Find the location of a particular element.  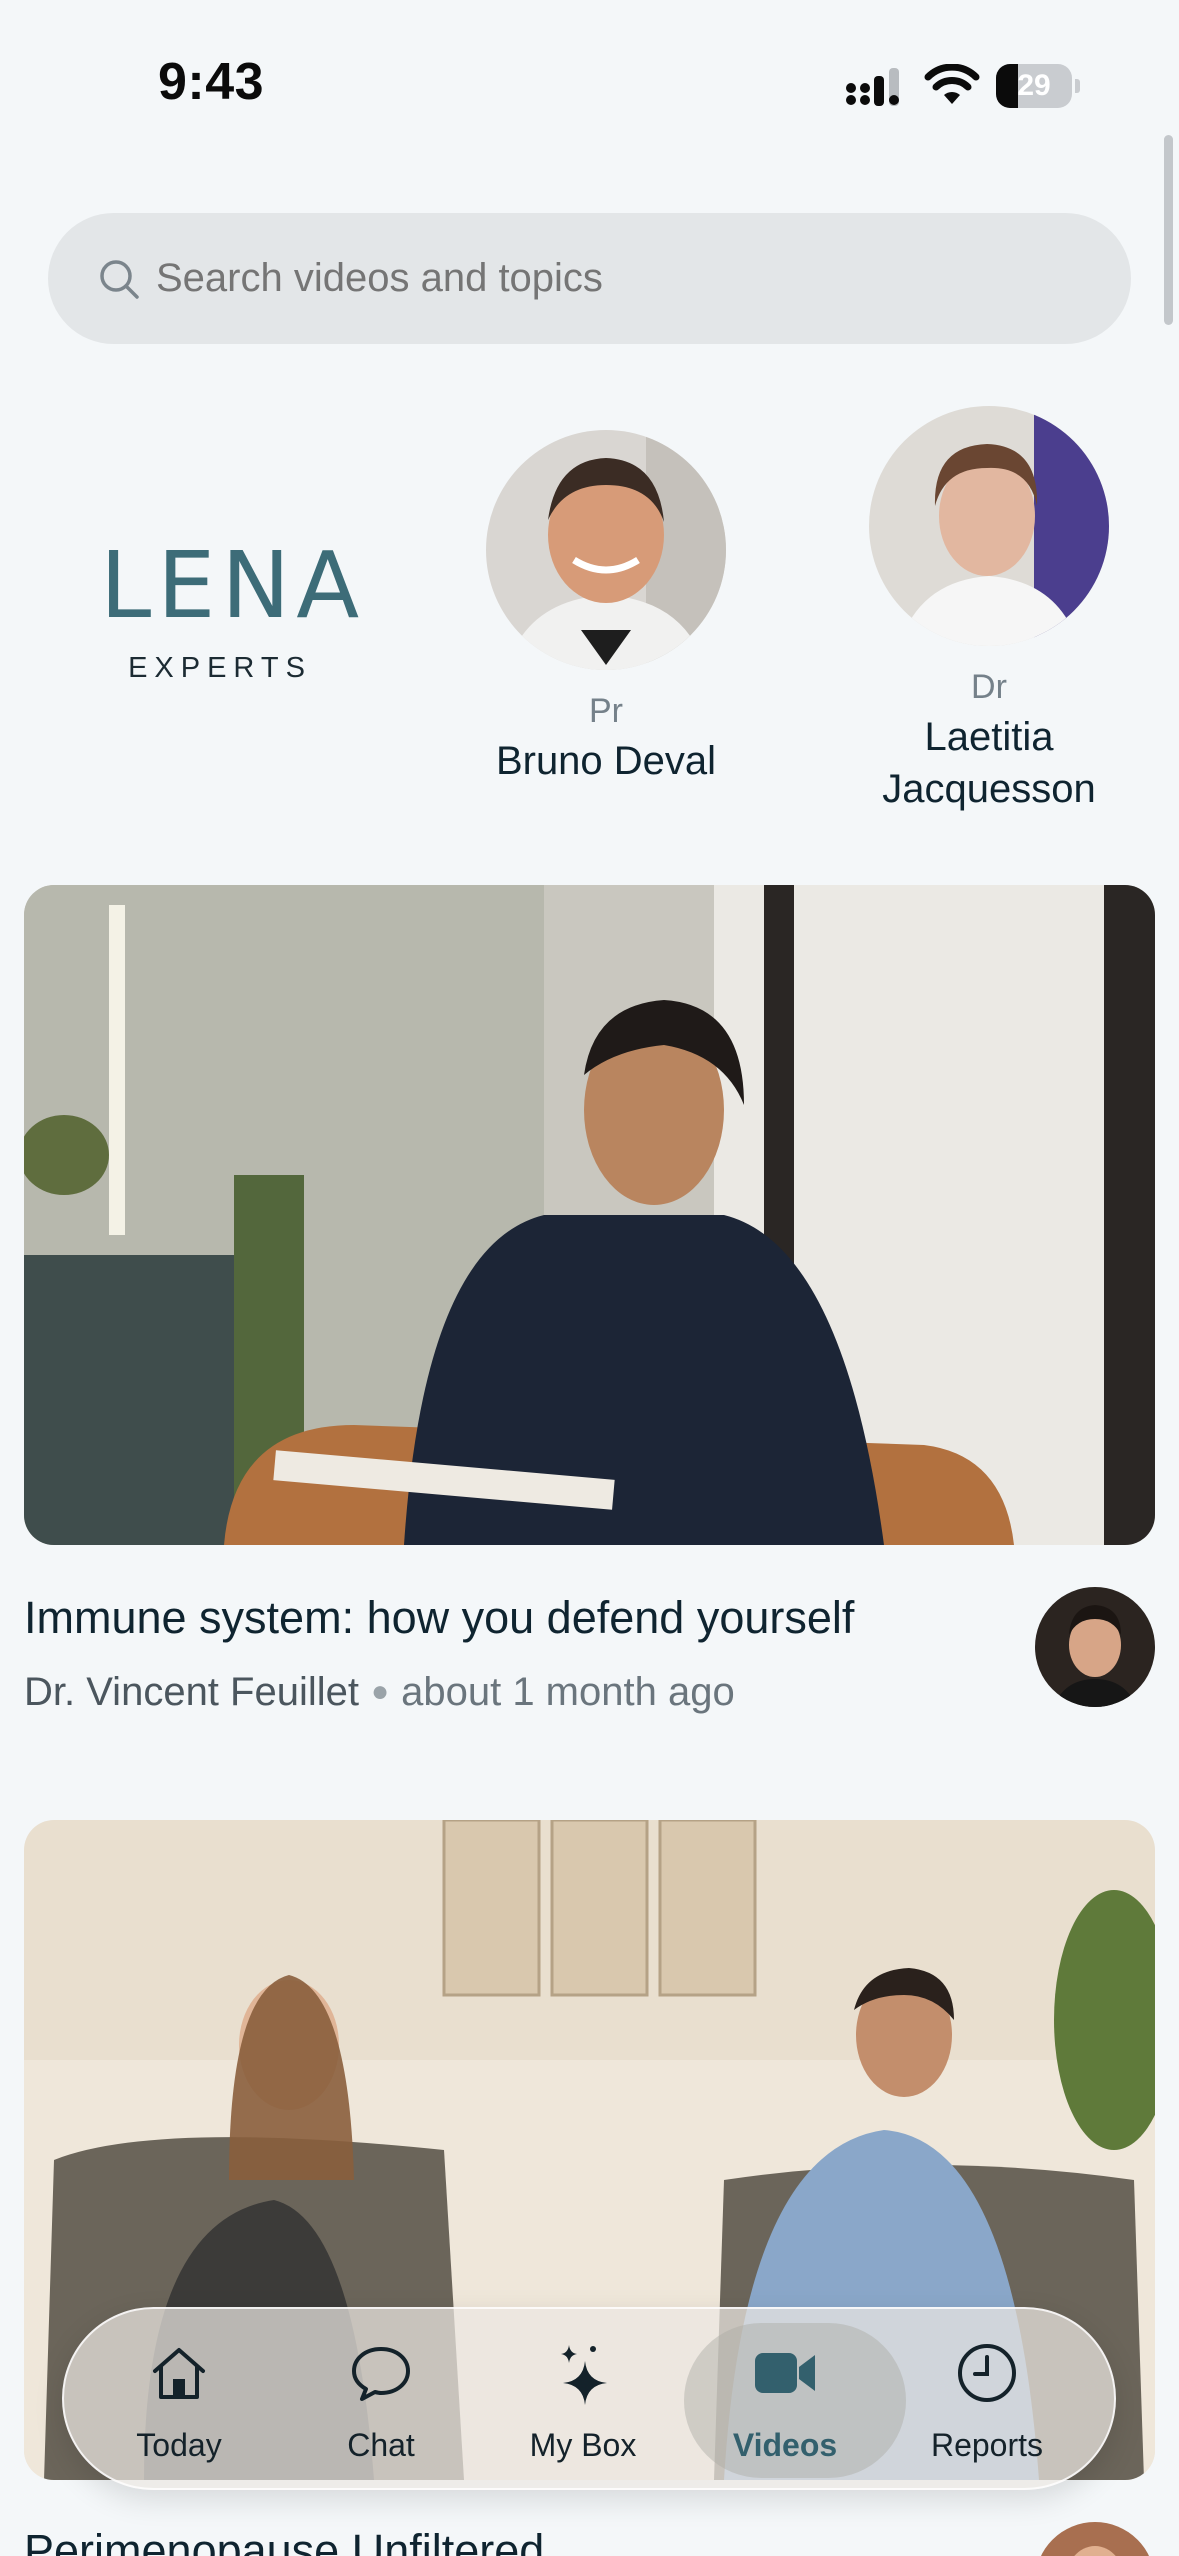

battery-level: 29 is located at coordinates (1034, 85).